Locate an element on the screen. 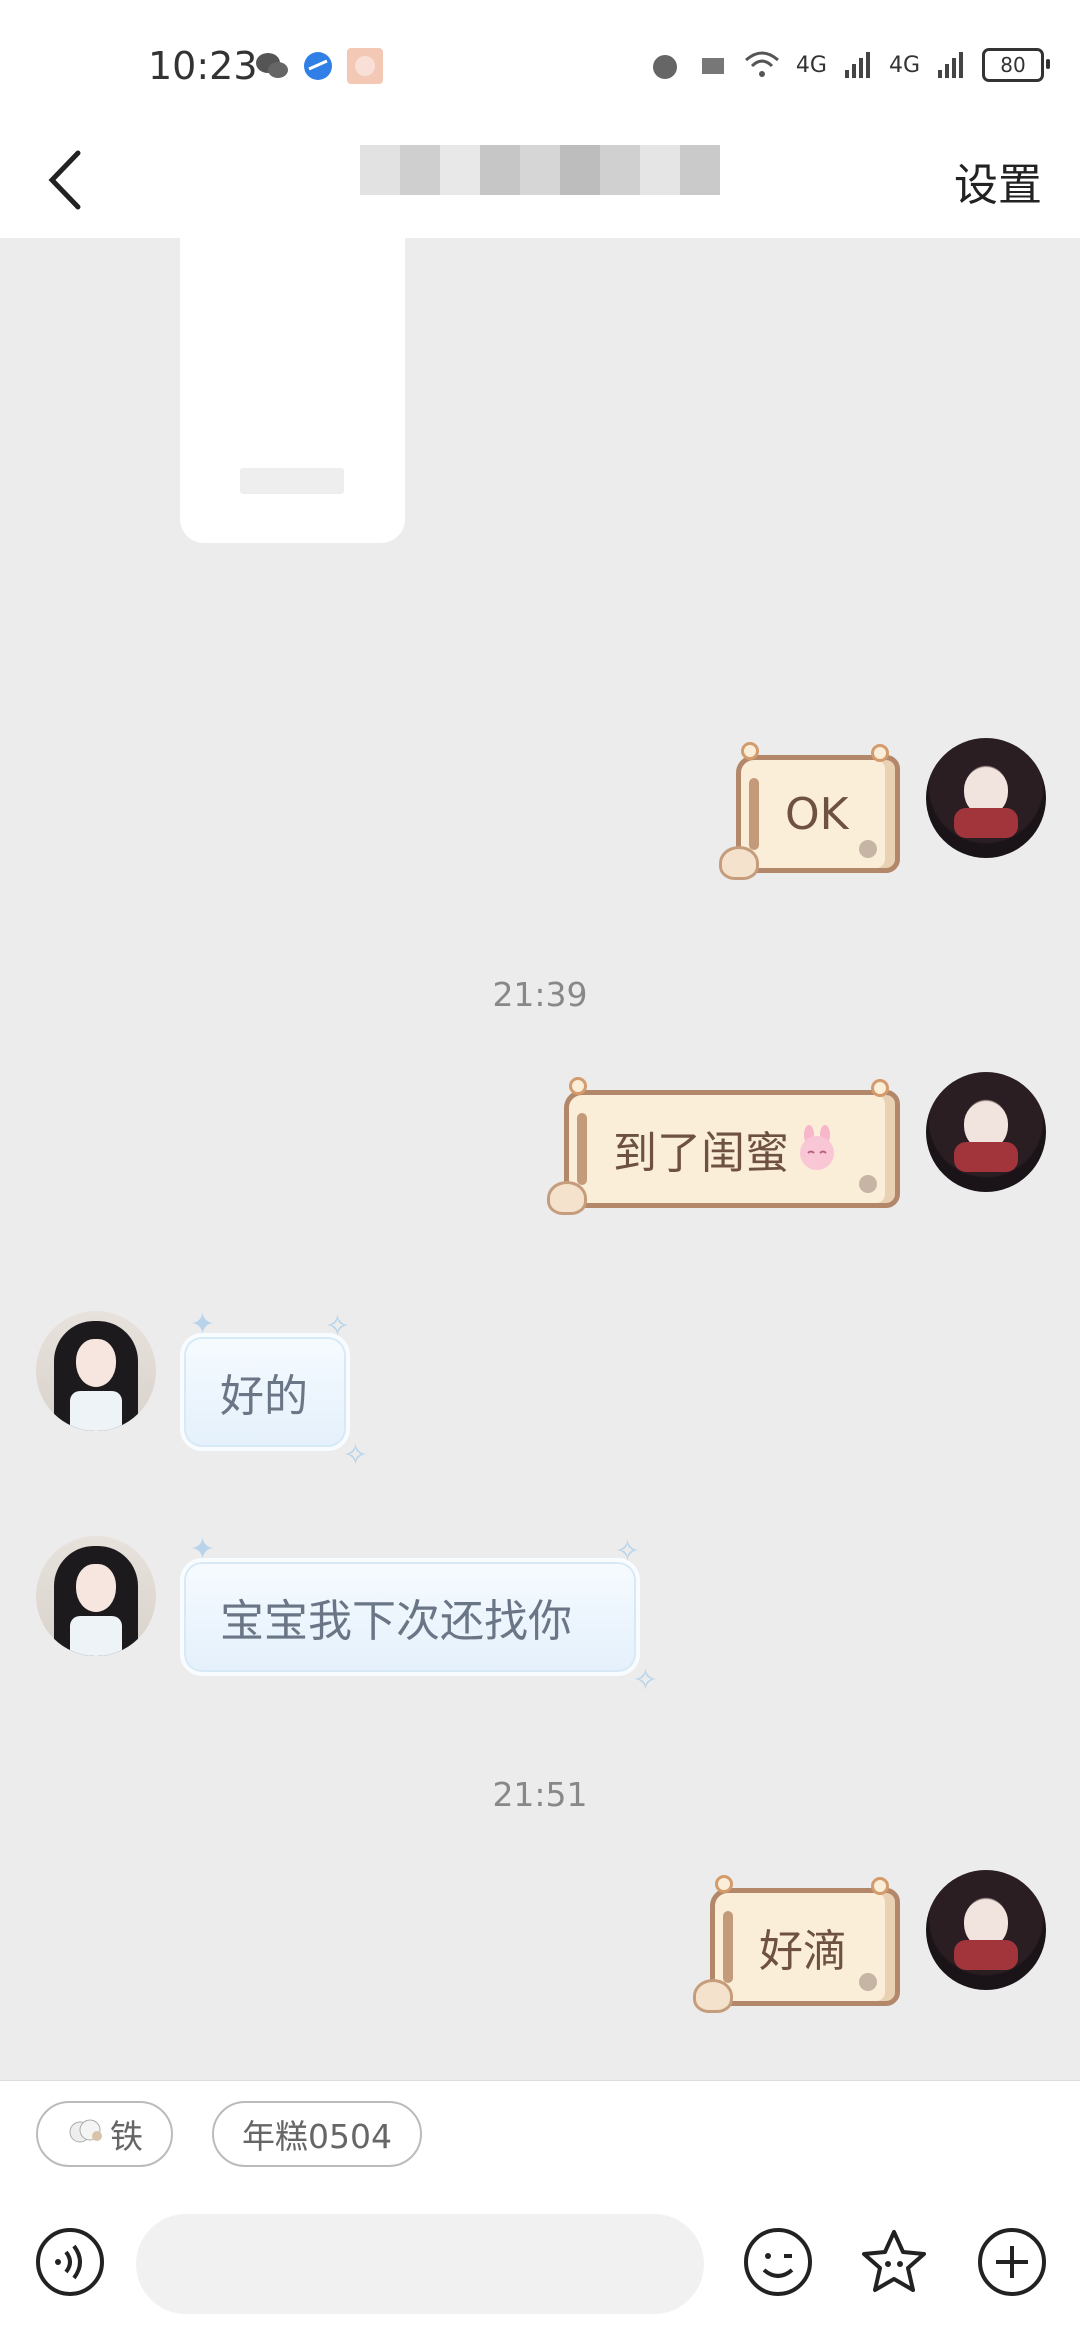  smile-icon is located at coordinates (778, 2262).